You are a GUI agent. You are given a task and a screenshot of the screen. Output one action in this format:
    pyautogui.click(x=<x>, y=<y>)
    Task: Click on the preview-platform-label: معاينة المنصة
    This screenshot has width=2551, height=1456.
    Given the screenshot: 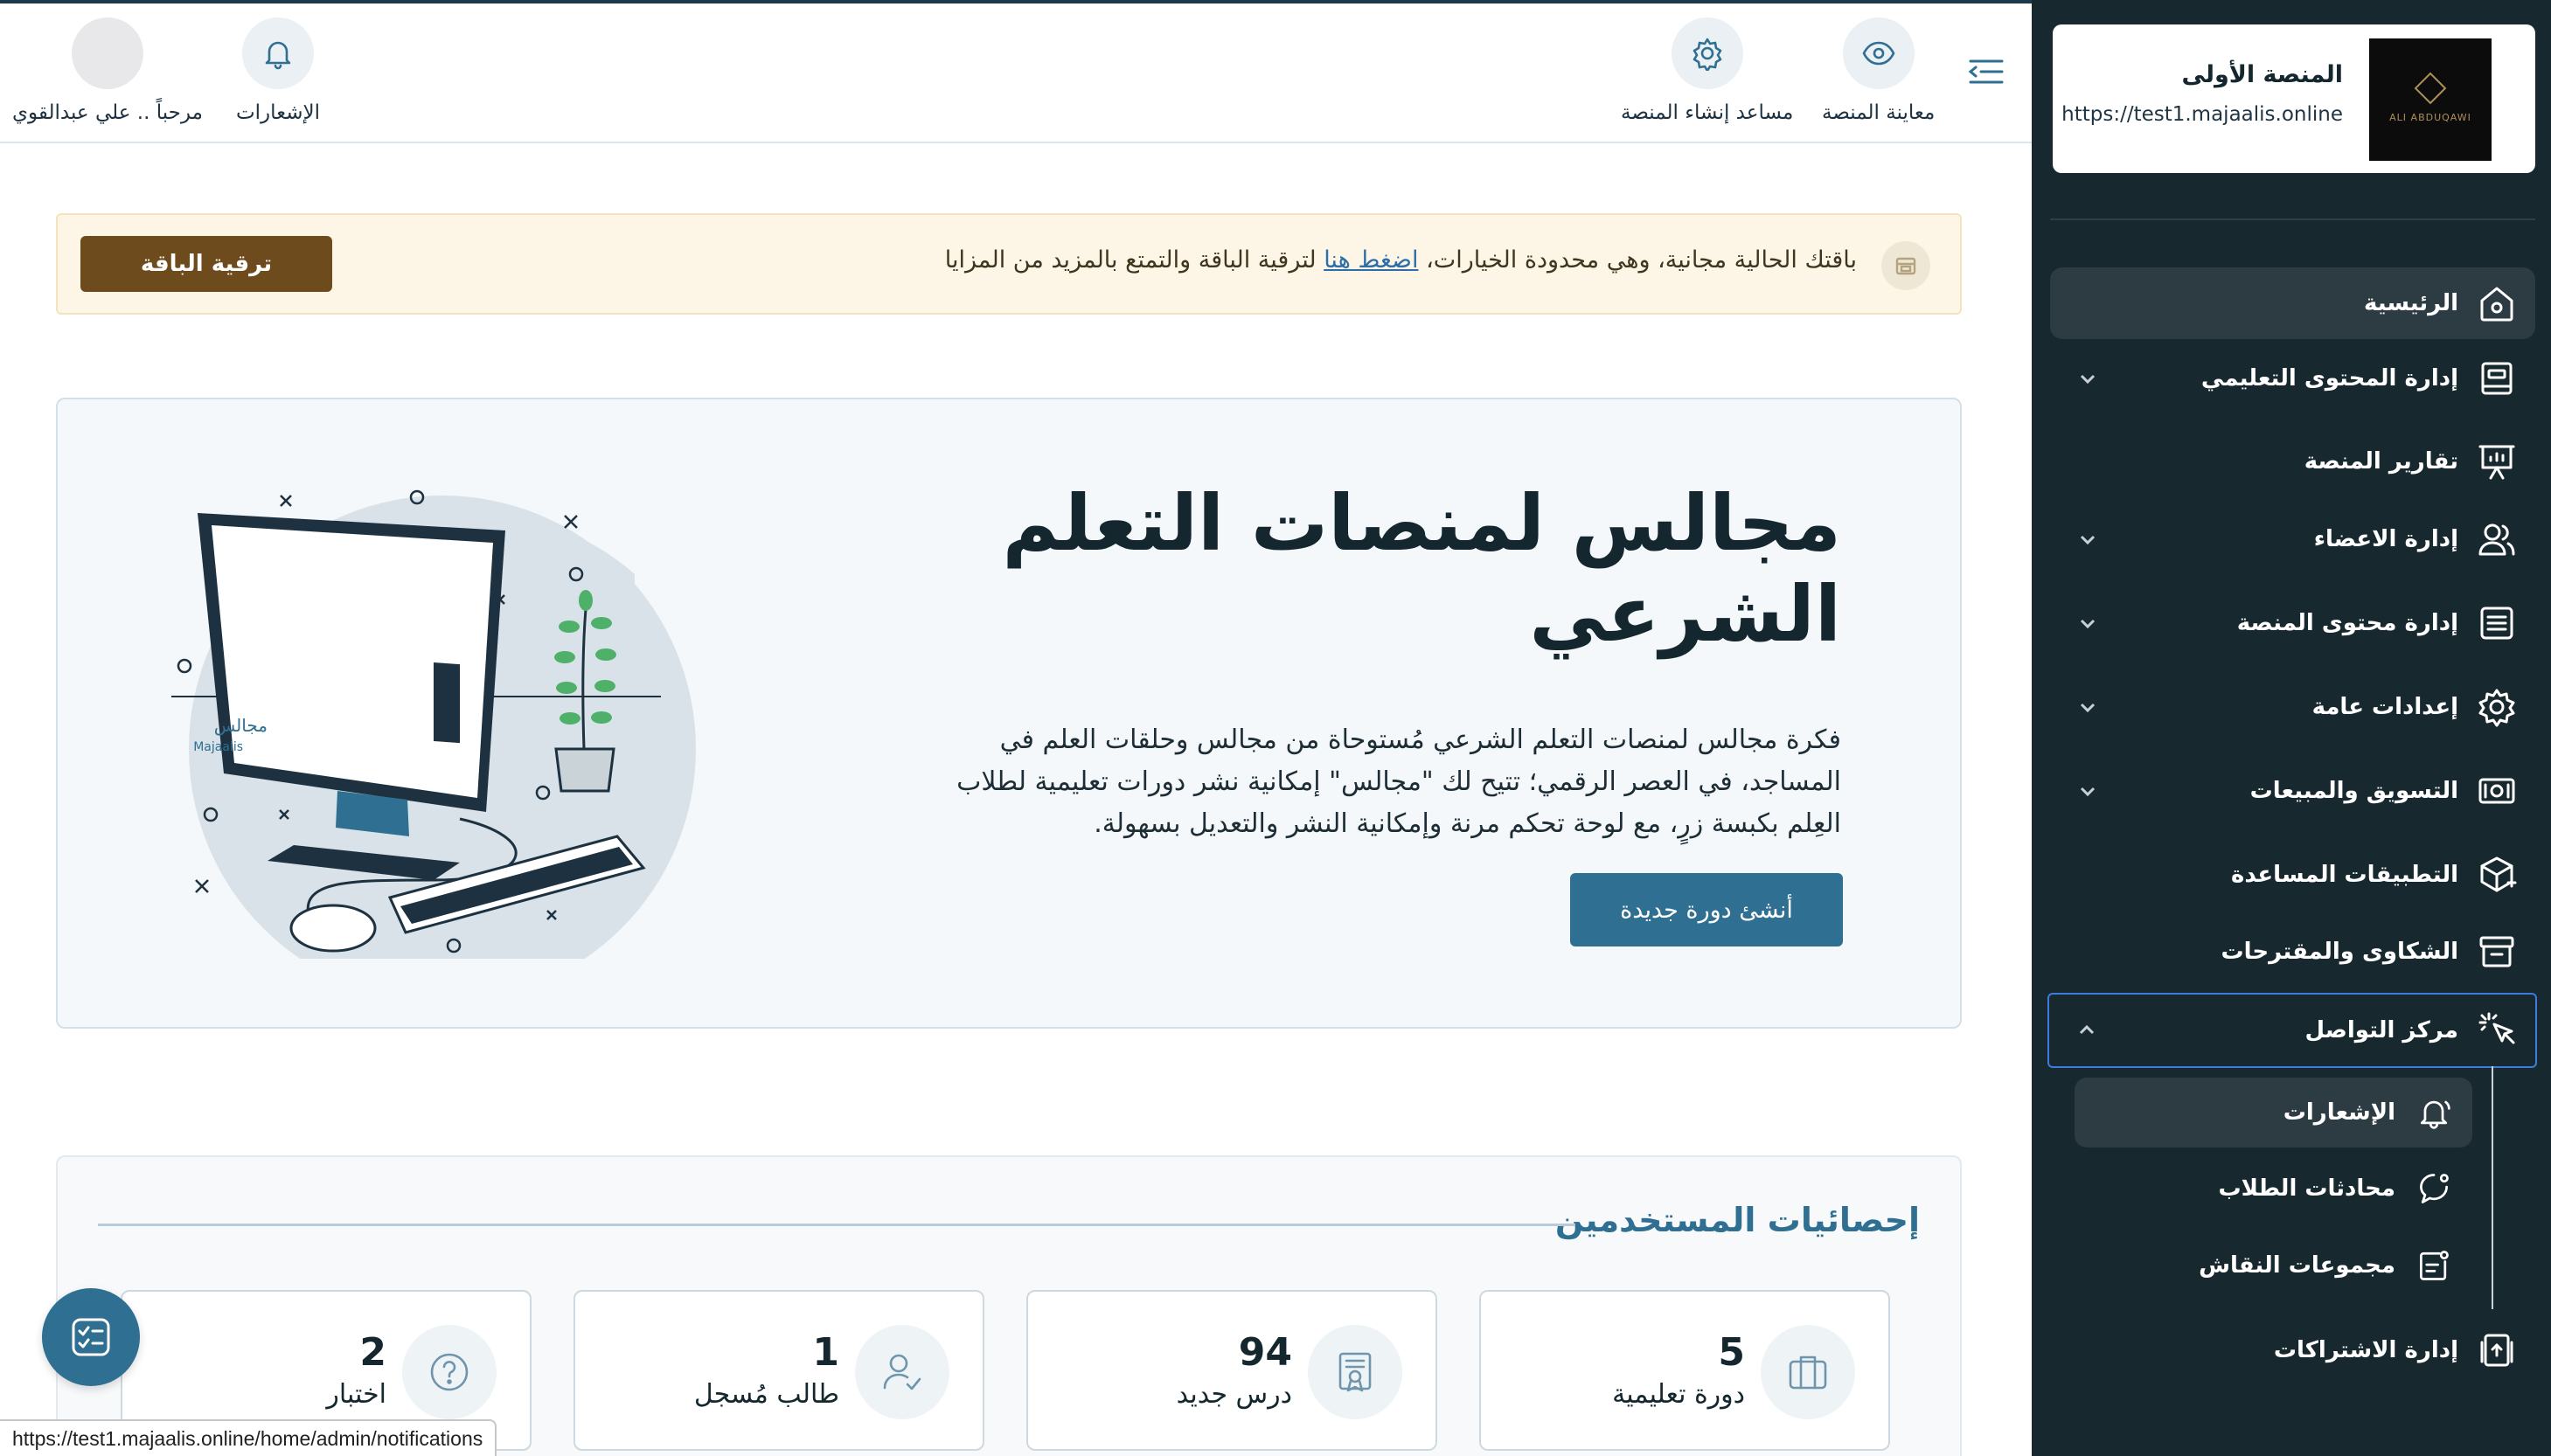 What is the action you would take?
    pyautogui.click(x=1879, y=112)
    